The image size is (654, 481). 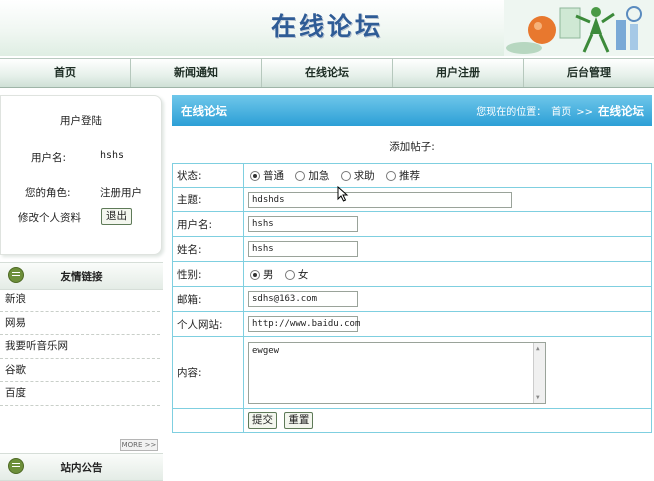 I want to click on breadcrumb-prefix: 您现在的位置：, so click(x=511, y=112).